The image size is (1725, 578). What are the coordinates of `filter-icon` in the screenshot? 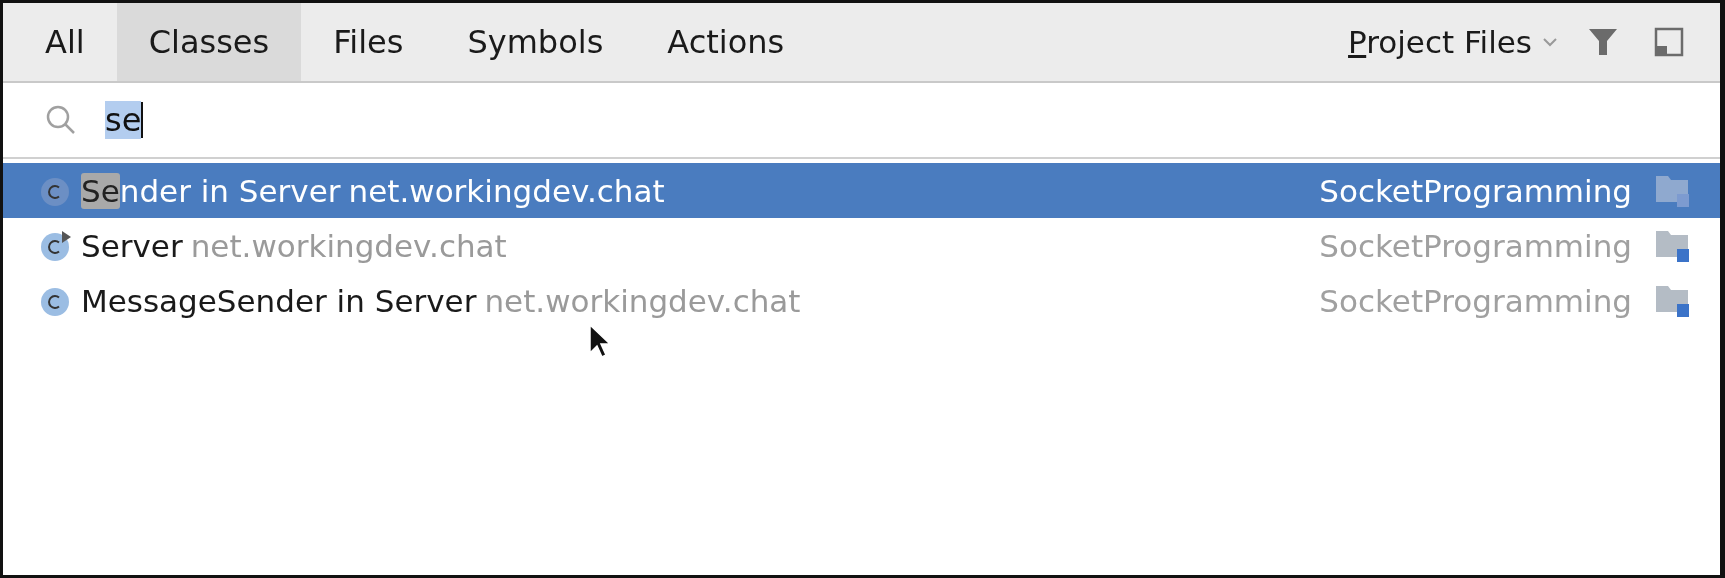 It's located at (1603, 42).